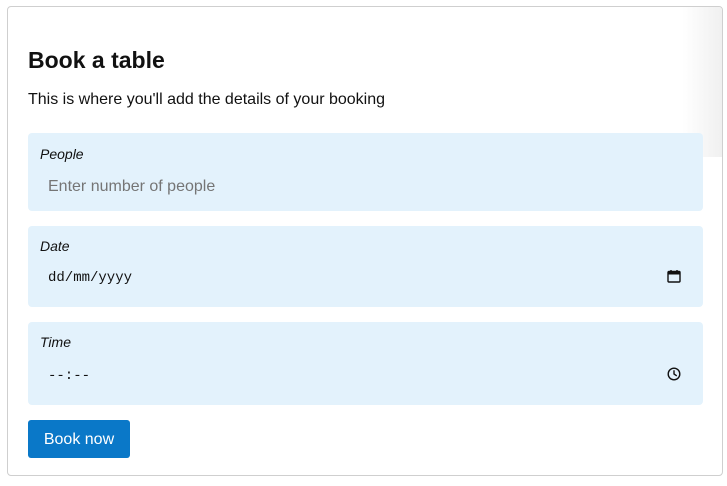  What do you see at coordinates (674, 374) in the screenshot?
I see `clock-icon` at bounding box center [674, 374].